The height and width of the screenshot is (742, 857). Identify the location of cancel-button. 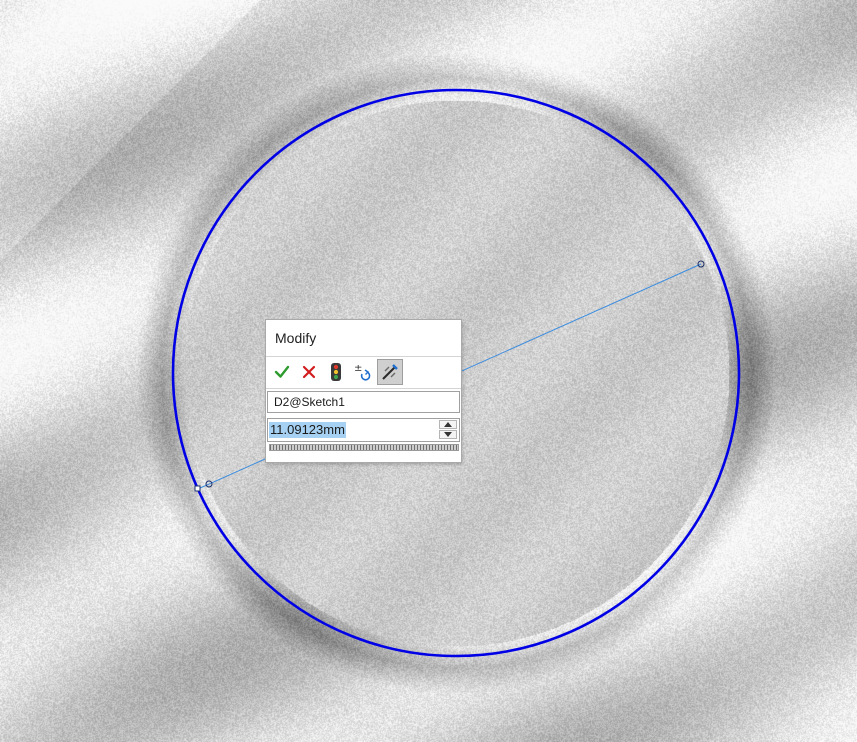
(309, 372).